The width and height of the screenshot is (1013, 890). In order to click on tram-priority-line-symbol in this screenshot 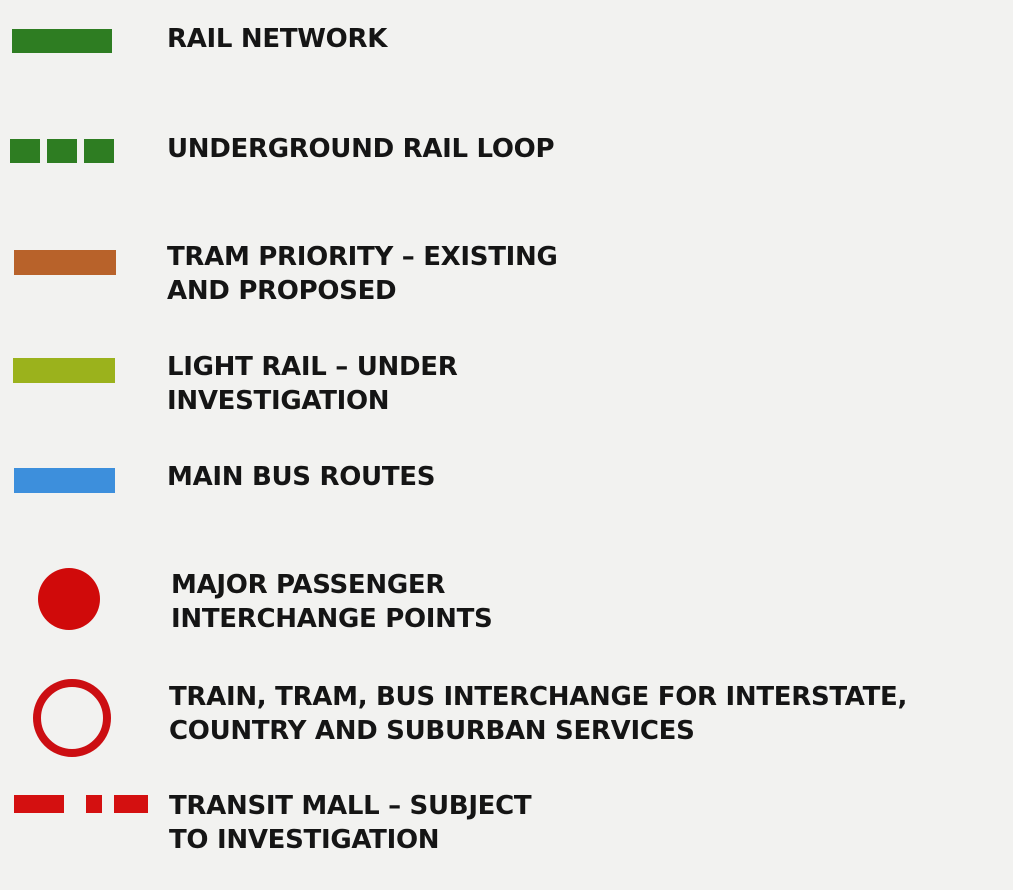, I will do `click(65, 262)`.